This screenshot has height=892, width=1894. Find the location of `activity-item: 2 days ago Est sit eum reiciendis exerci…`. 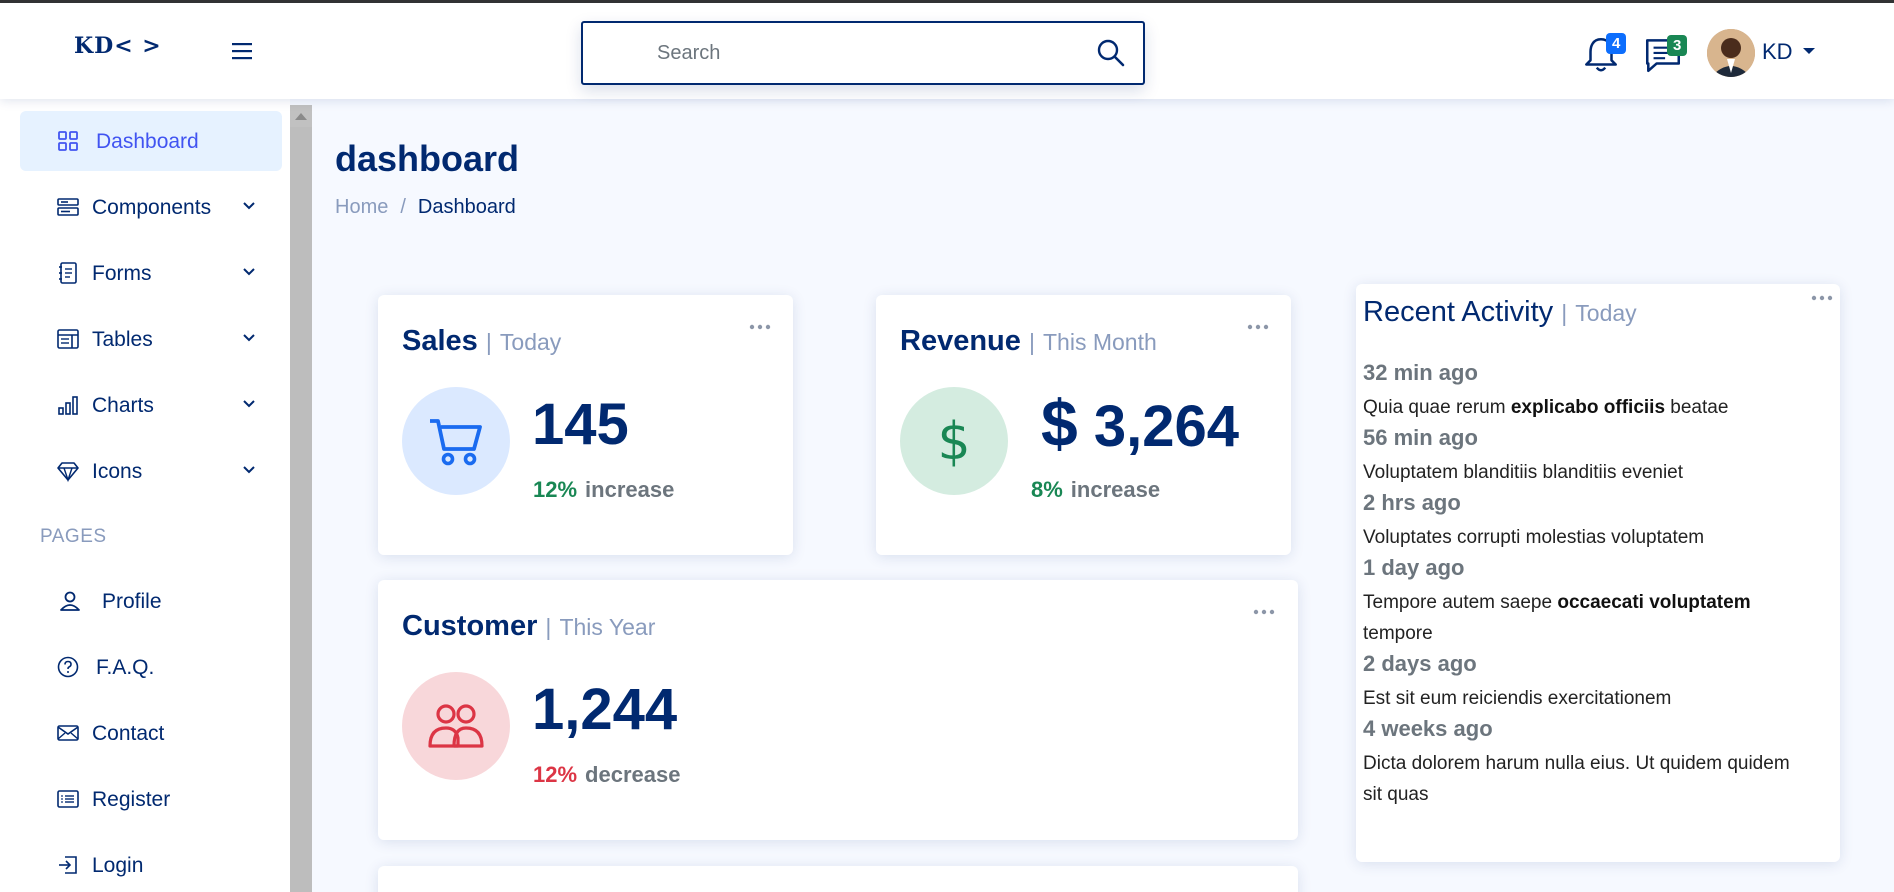

activity-item: 2 days ago Est sit eum reiciendis exerci… is located at coordinates (1588, 681).